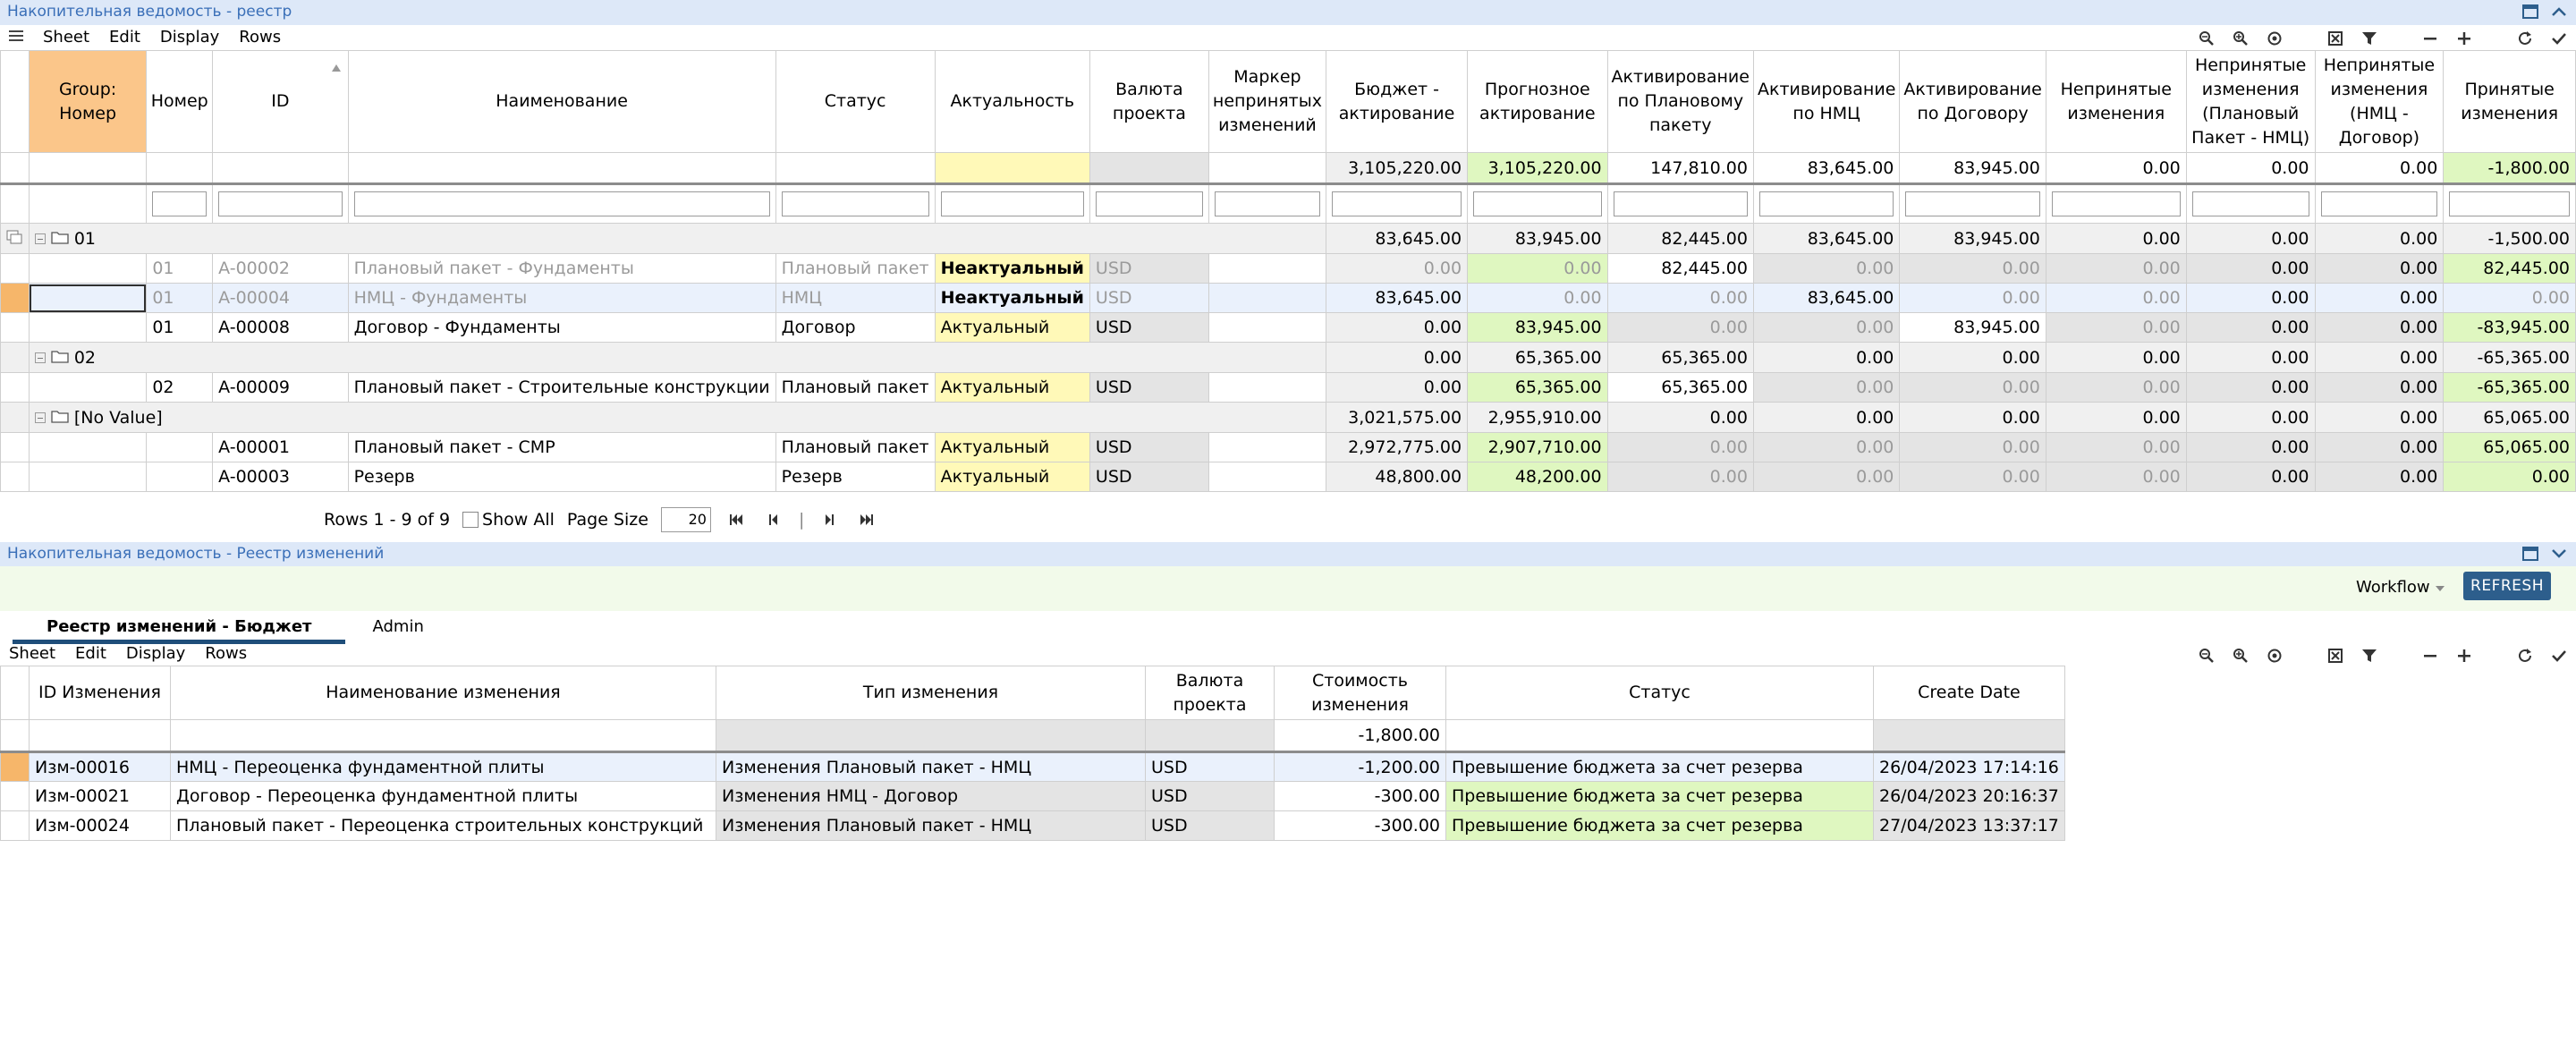 This screenshot has height=1052, width=2576. Describe the element at coordinates (2400, 587) in the screenshot. I see `workflow-dropdown: Workflow` at that location.